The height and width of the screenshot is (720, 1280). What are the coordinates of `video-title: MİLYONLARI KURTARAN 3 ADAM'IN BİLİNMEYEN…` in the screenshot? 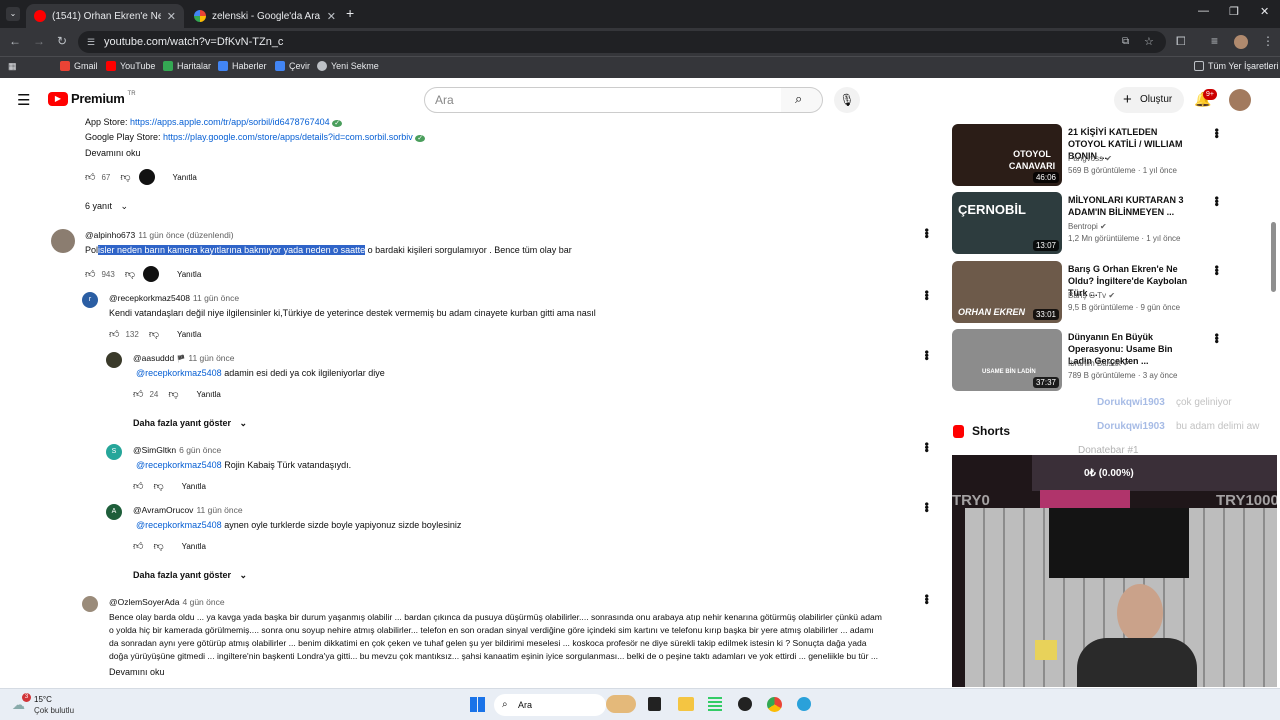 It's located at (1130, 206).